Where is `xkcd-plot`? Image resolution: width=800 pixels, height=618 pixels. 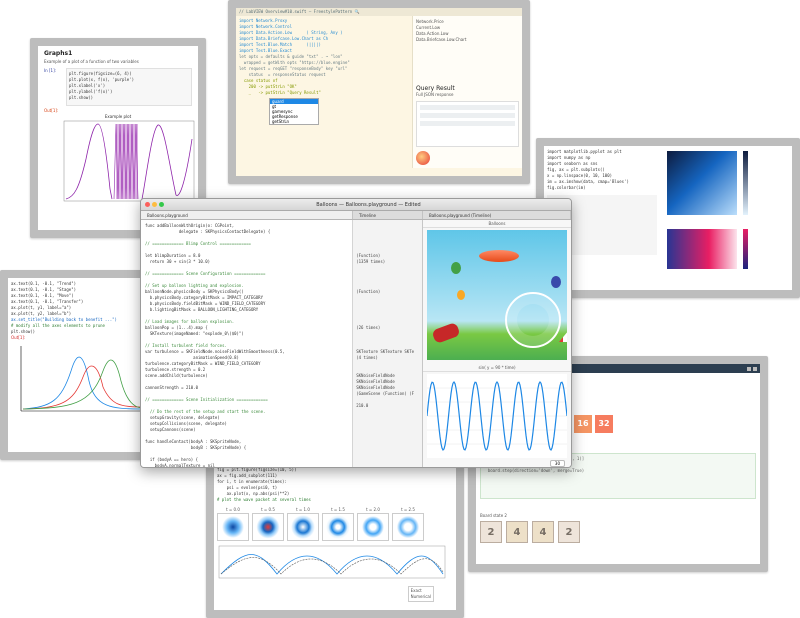
xkcd-plot is located at coordinates (83, 379).